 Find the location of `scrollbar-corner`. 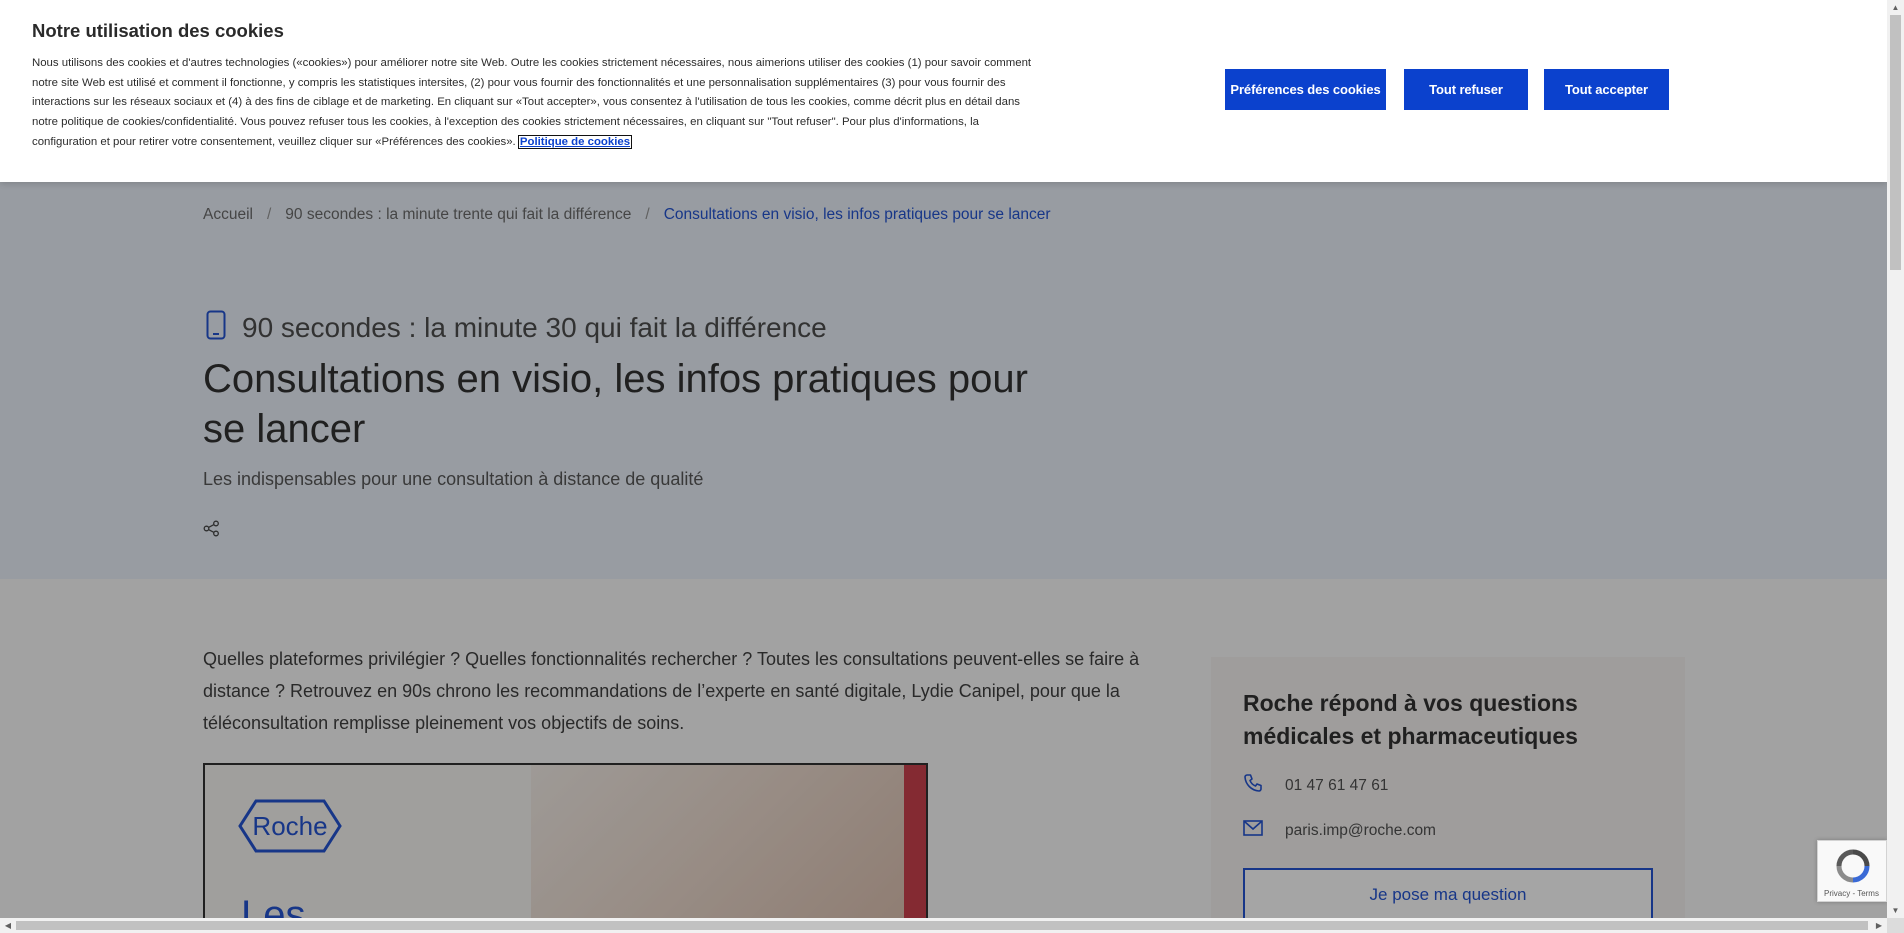

scrollbar-corner is located at coordinates (1895, 925).